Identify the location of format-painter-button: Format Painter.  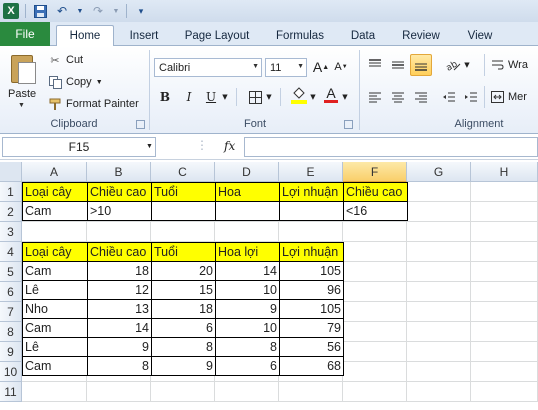
(93, 104).